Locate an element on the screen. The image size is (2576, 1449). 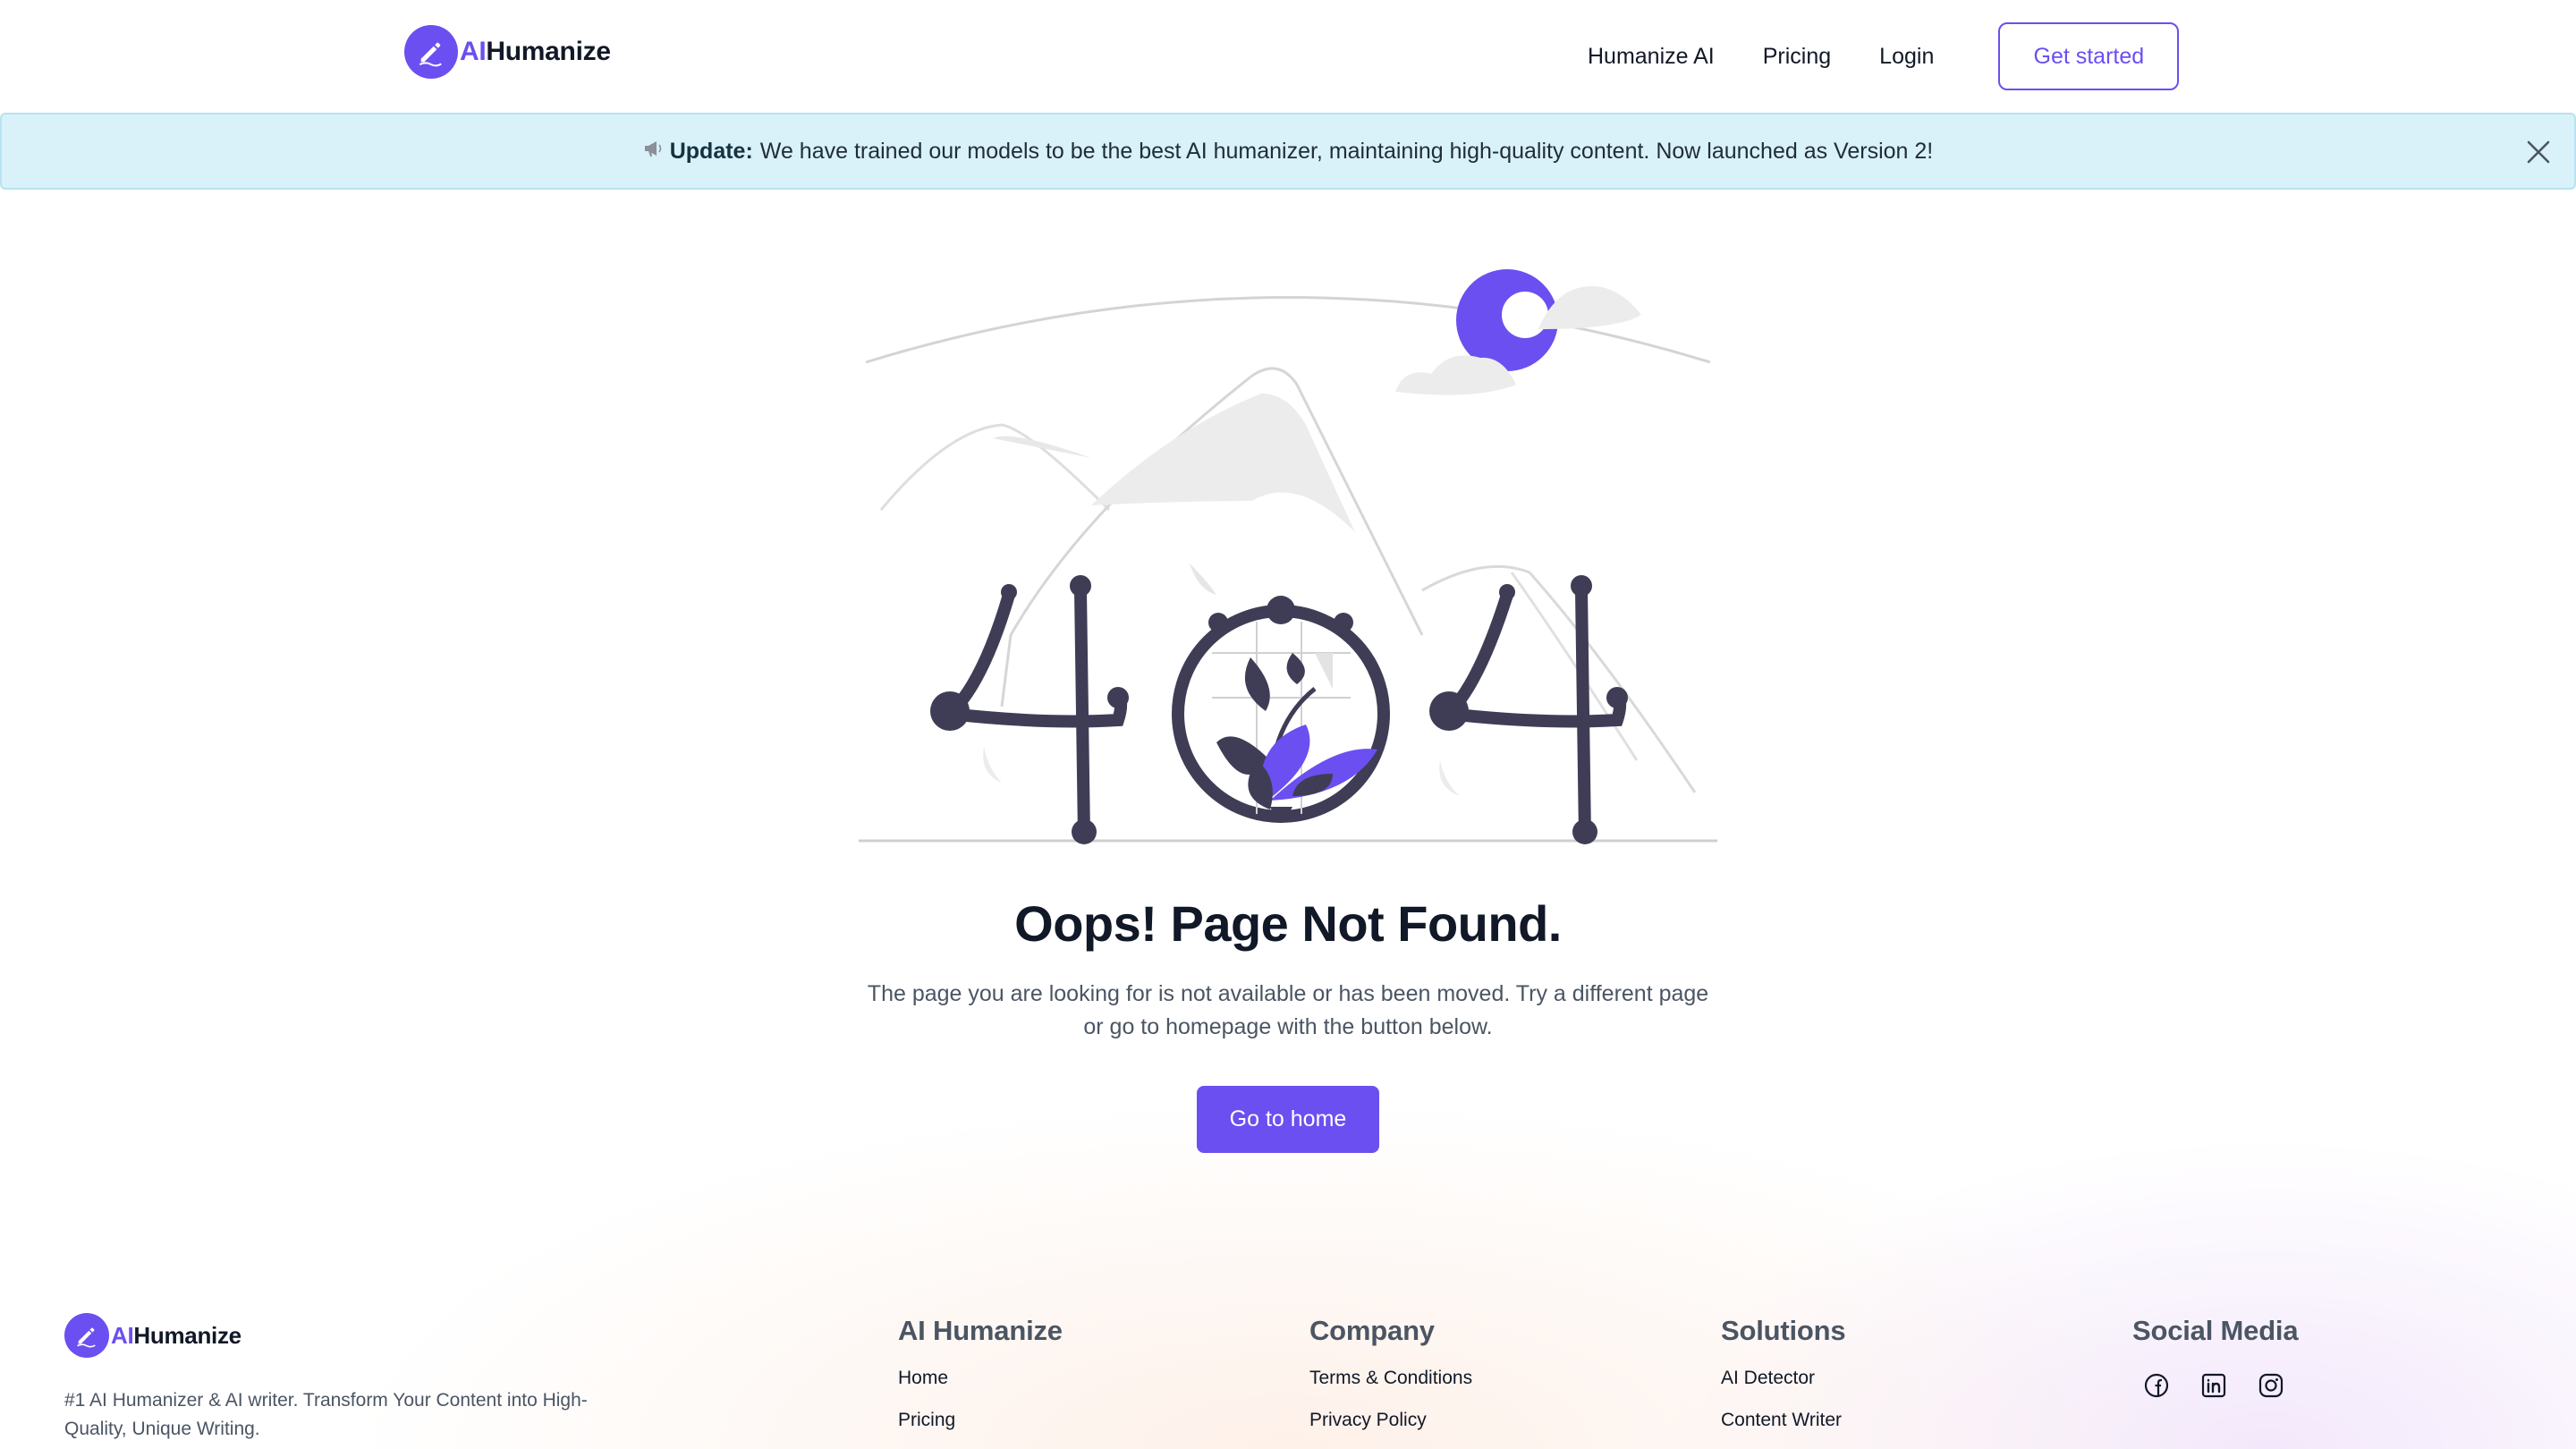
footer-col-title: AI Humanize is located at coordinates (980, 1330).